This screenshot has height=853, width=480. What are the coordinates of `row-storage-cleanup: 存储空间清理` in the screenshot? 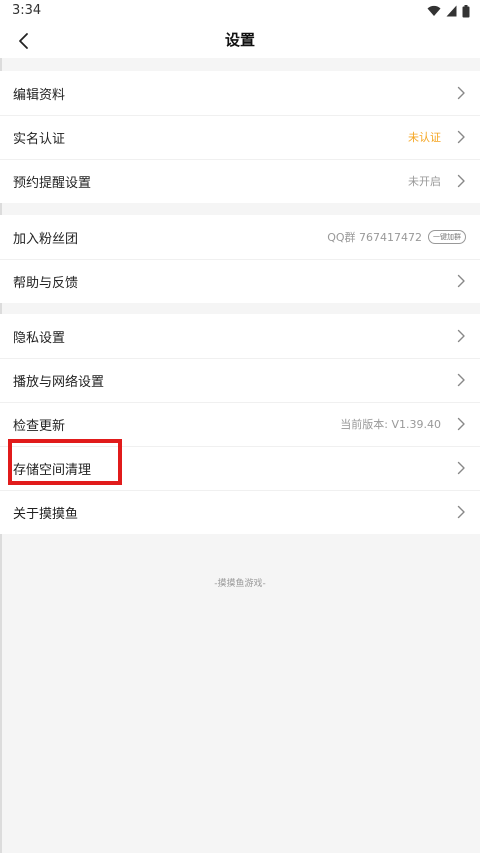 It's located at (240, 468).